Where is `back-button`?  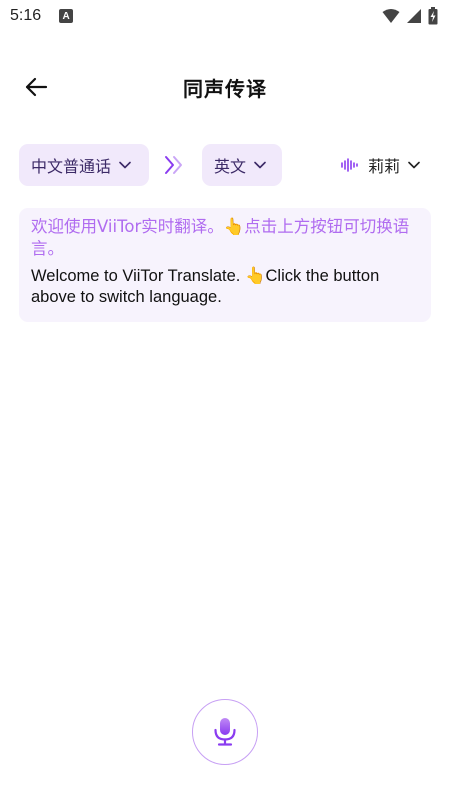 back-button is located at coordinates (36, 87).